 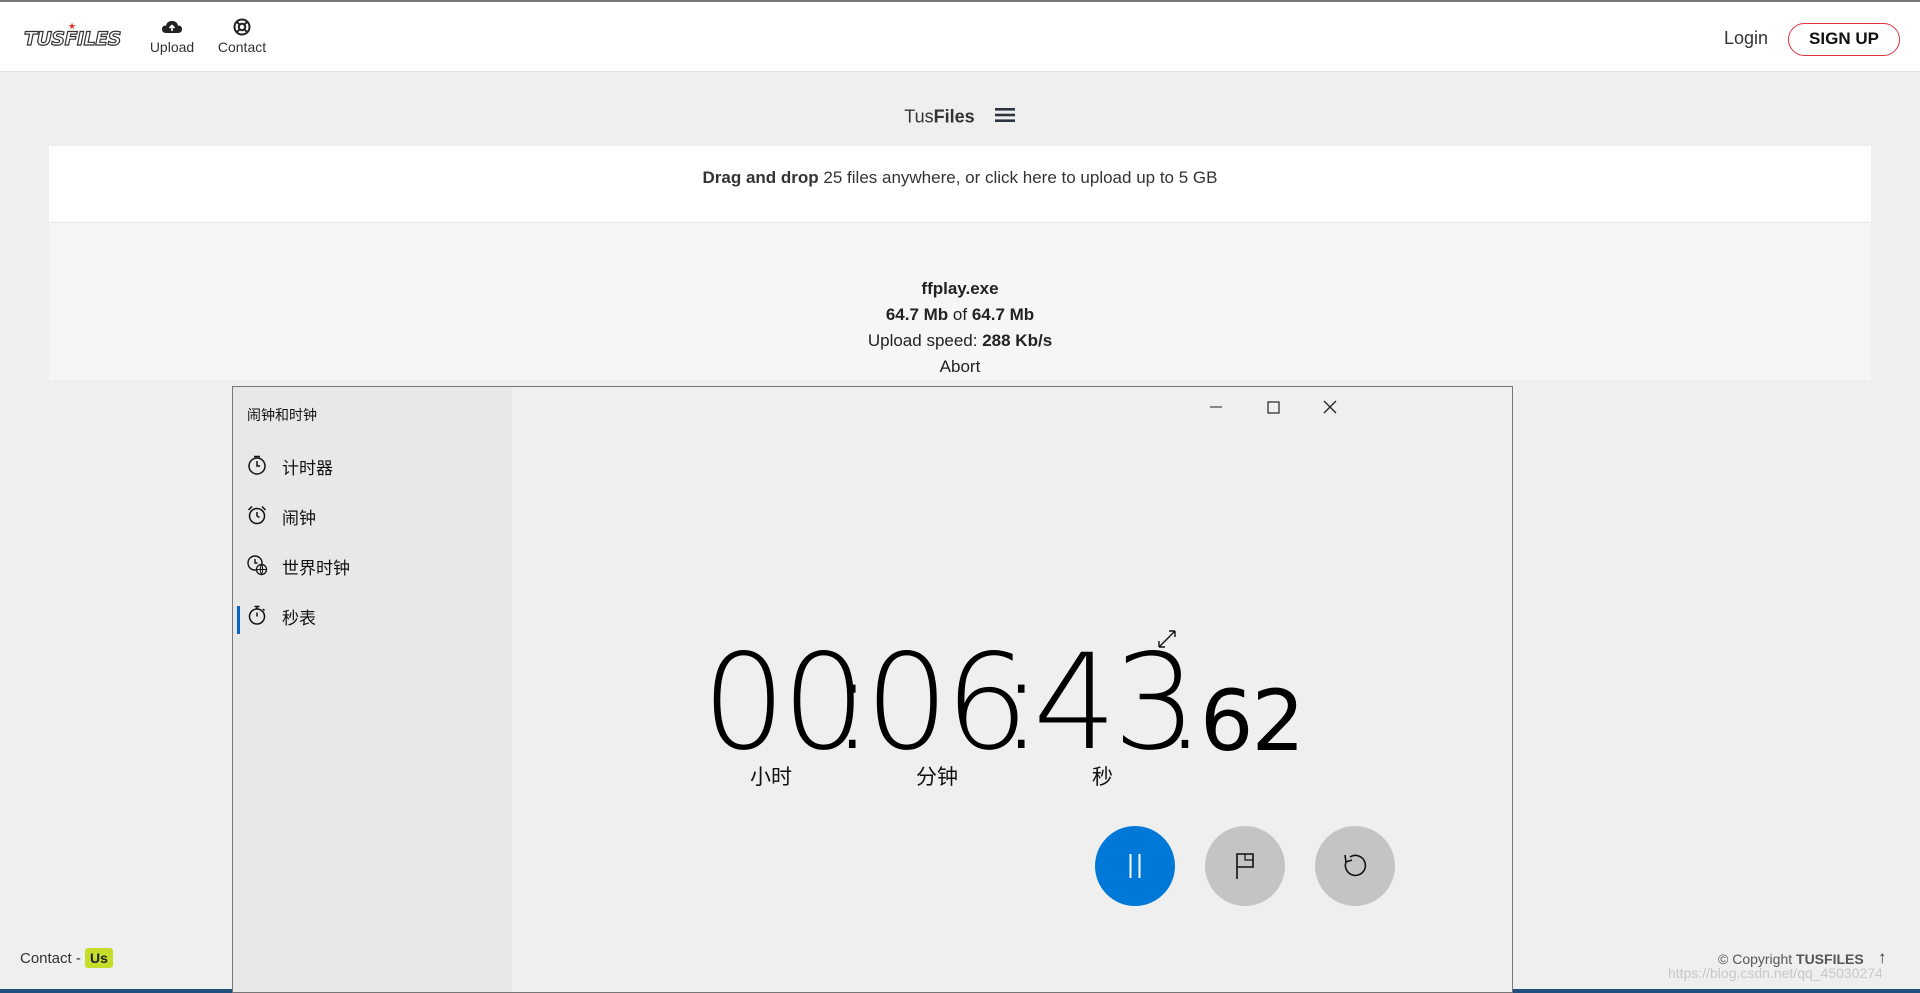 What do you see at coordinates (316, 569) in the screenshot?
I see `sidebar-item-label: 世界时钟` at bounding box center [316, 569].